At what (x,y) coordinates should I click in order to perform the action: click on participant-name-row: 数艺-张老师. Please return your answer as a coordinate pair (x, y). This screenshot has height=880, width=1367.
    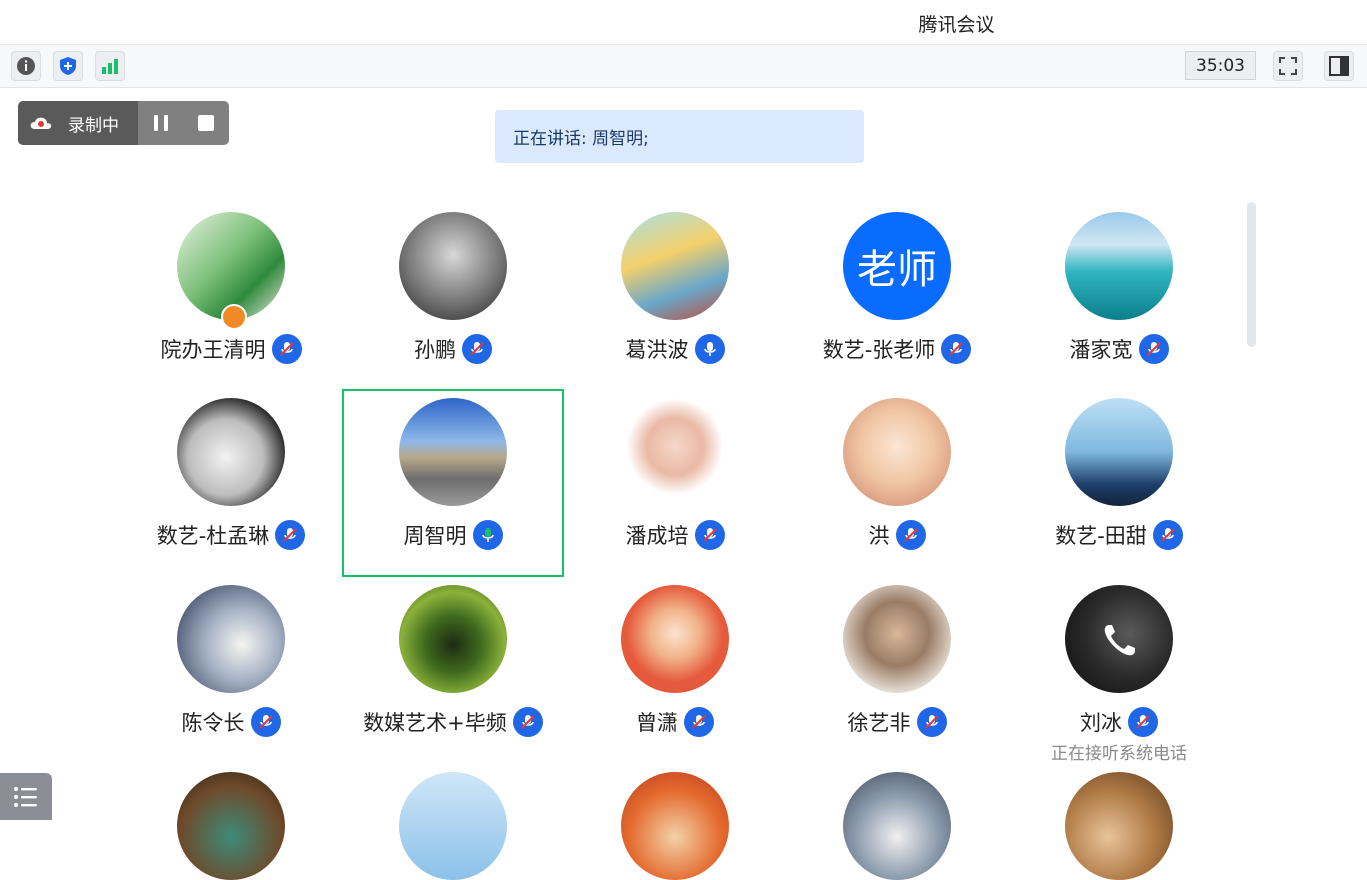
    Looking at the image, I should click on (897, 349).